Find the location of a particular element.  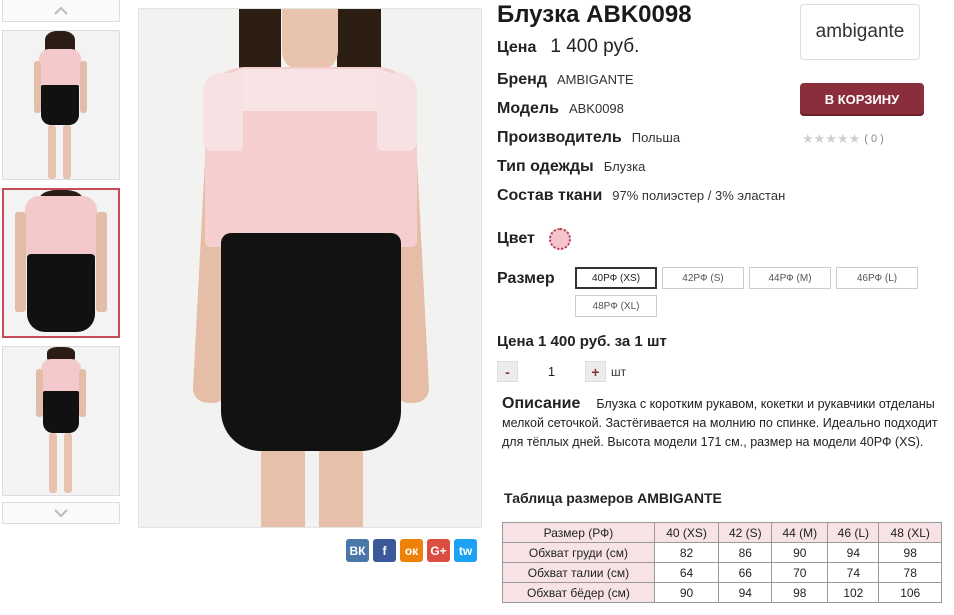

chevron-down-icon is located at coordinates (61, 513).